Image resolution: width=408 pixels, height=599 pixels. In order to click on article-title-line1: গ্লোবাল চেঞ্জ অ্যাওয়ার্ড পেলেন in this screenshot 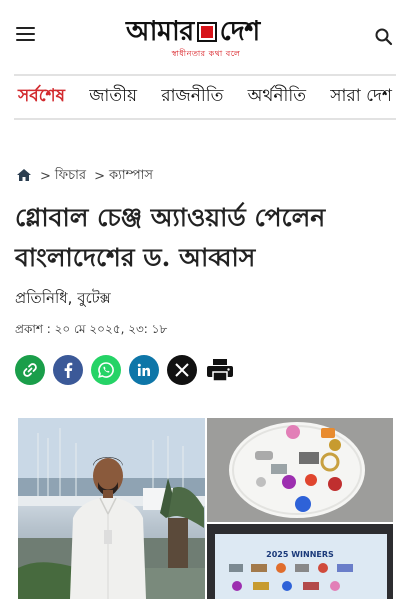, I will do `click(170, 217)`.